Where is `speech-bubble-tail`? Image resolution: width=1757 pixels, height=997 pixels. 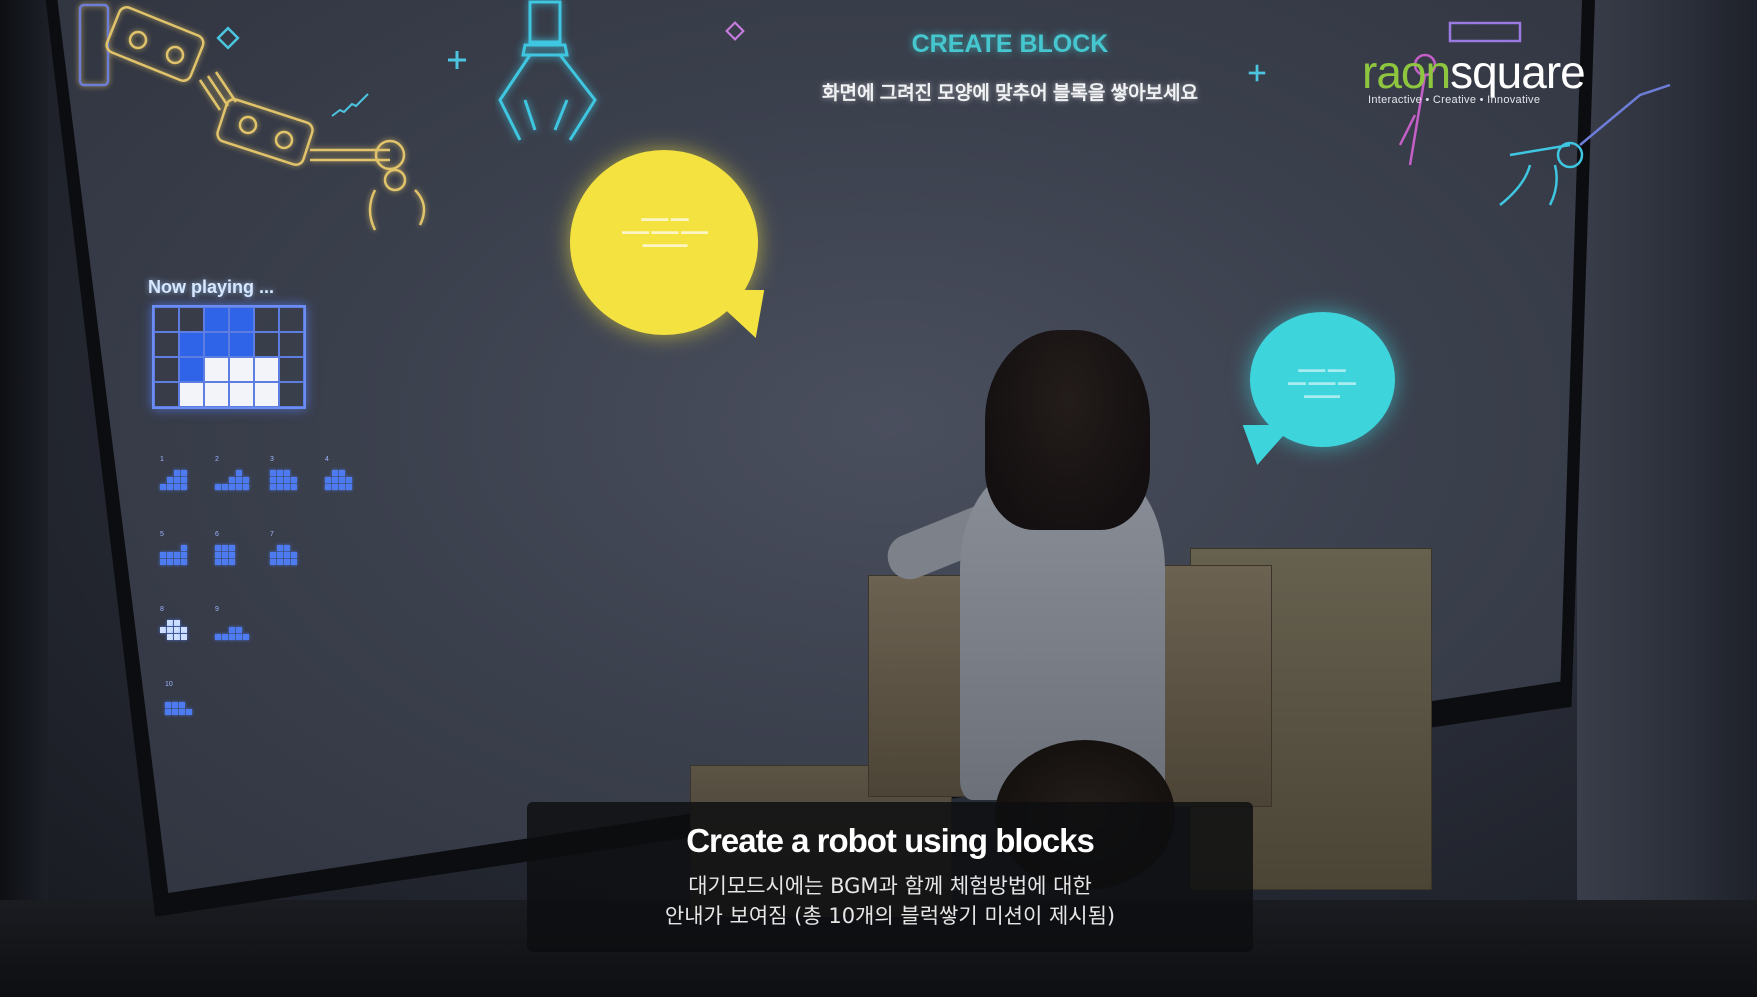 speech-bubble-tail is located at coordinates (730, 314).